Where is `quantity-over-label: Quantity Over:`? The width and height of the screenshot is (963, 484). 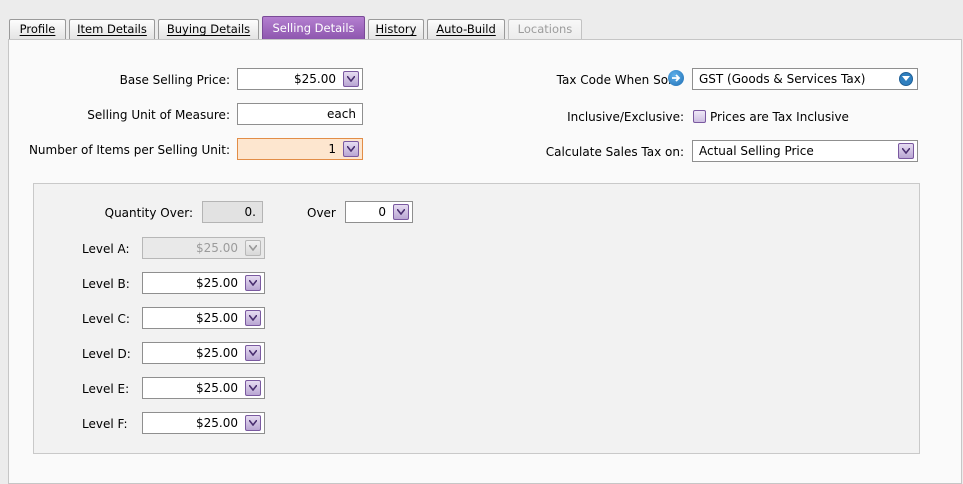
quantity-over-label: Quantity Over: is located at coordinates (148, 213).